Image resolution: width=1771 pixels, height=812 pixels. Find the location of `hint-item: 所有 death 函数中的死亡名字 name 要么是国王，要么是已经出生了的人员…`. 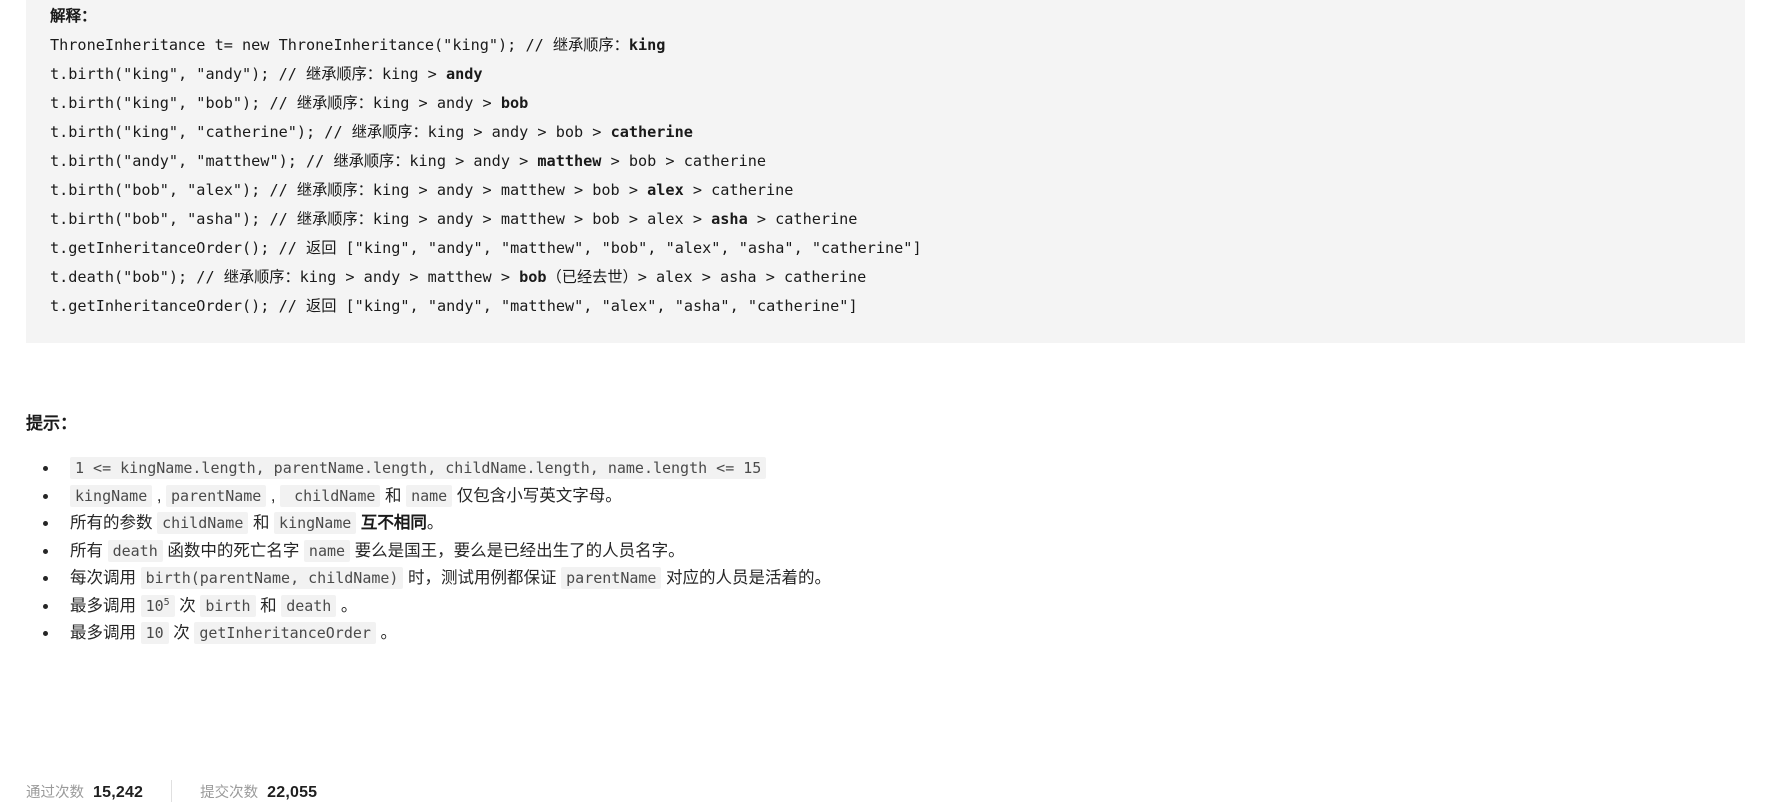

hint-item: 所有 death 函数中的死亡名字 name 要么是国王，要么是已经出生了的人员… is located at coordinates (876, 551).